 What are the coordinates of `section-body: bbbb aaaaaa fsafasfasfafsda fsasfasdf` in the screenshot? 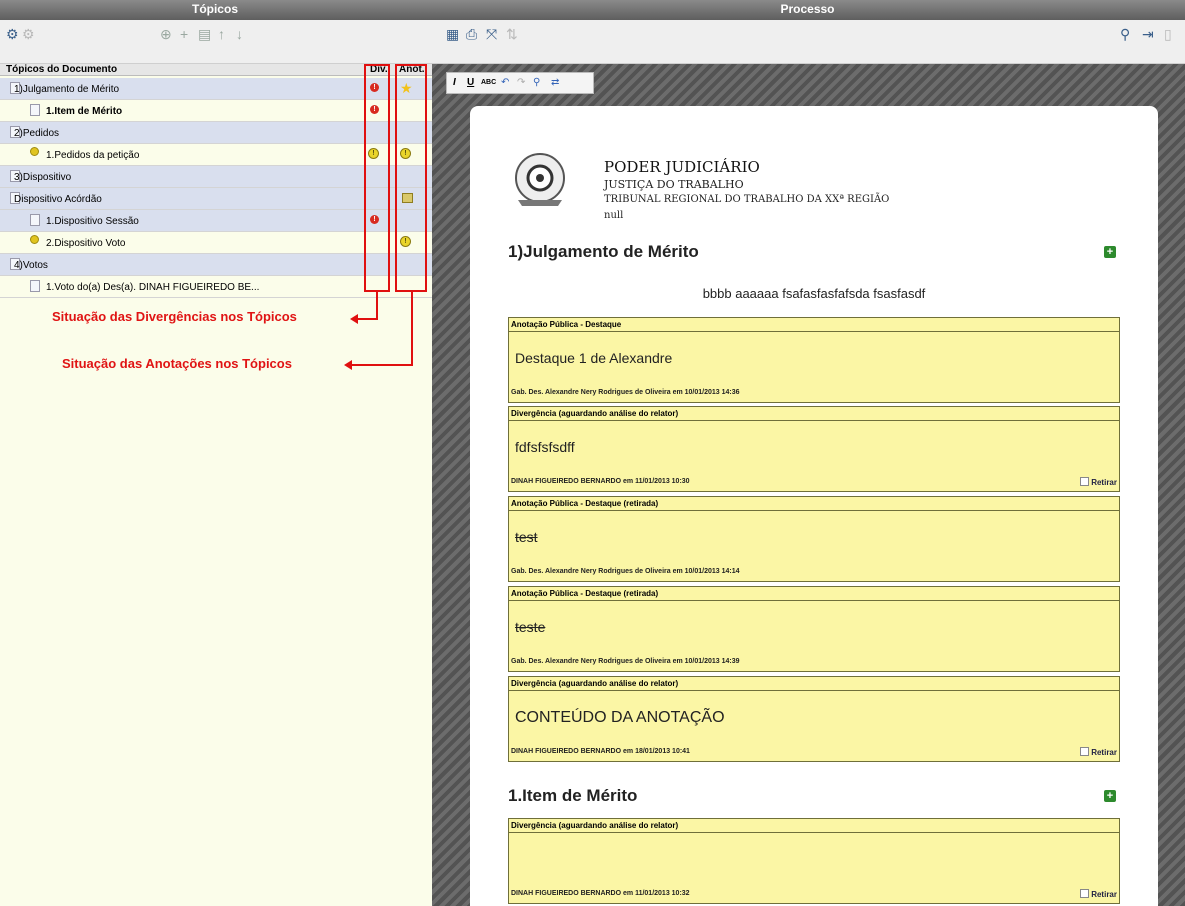 It's located at (814, 293).